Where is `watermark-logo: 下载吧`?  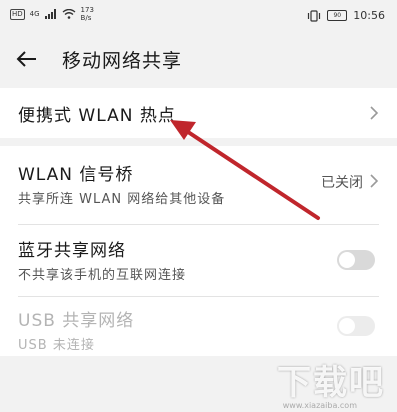 watermark-logo: 下载吧 is located at coordinates (331, 383).